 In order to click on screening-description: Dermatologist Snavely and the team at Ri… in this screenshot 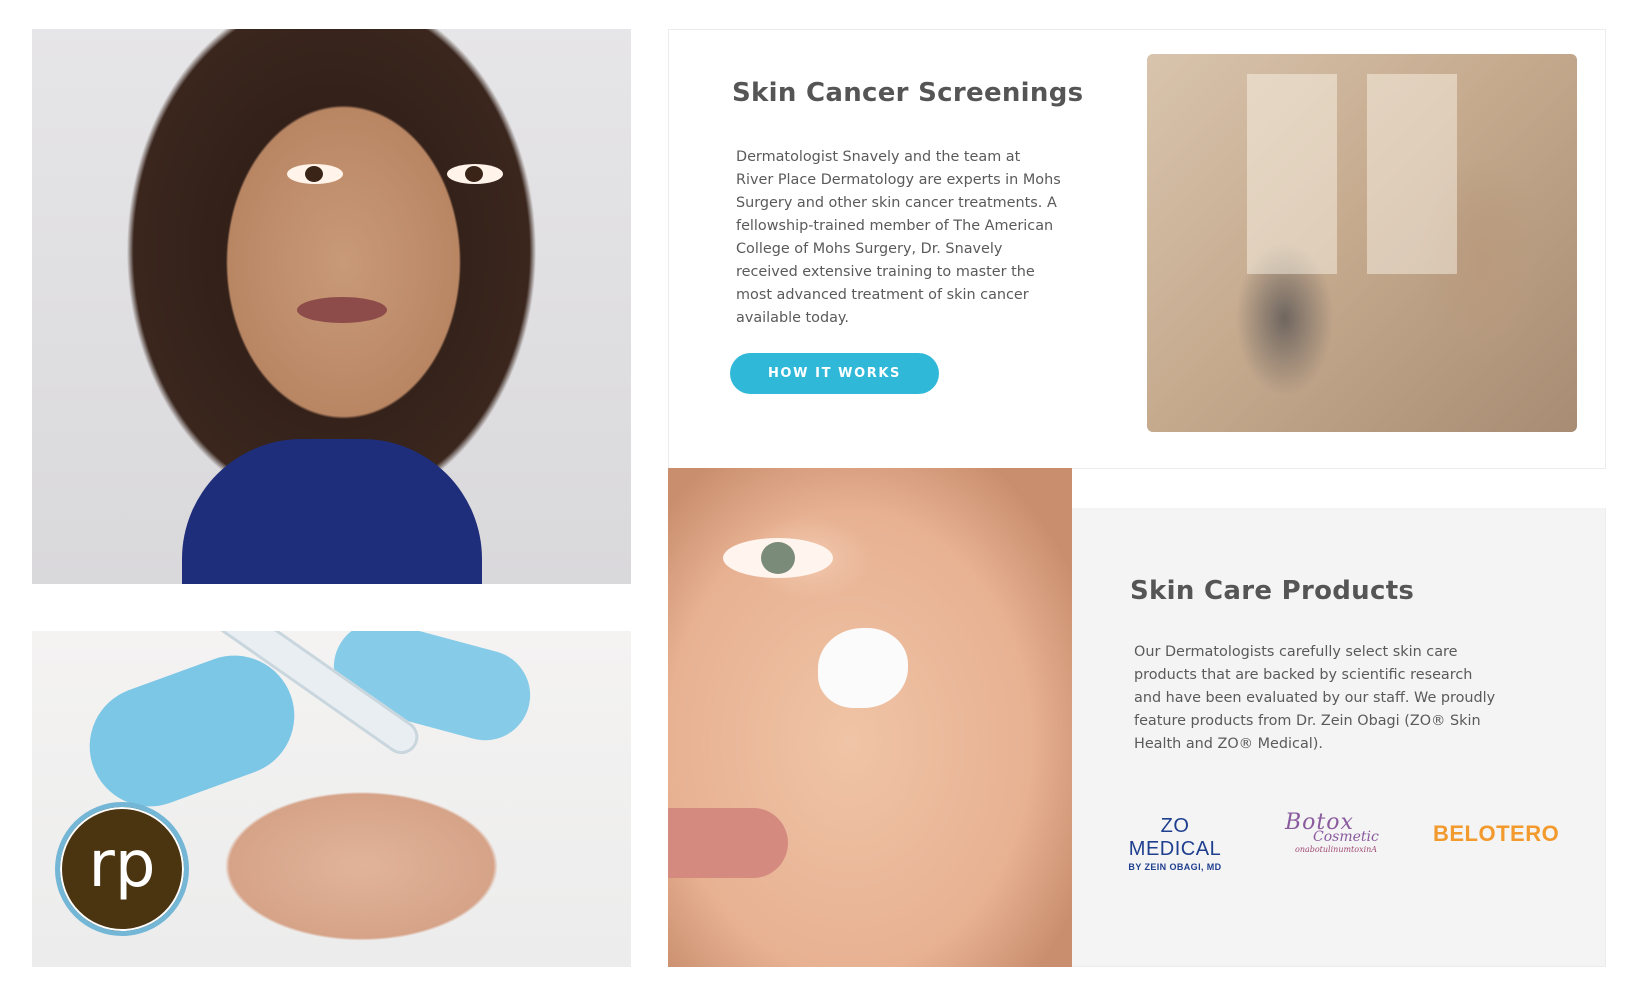, I will do `click(898, 237)`.